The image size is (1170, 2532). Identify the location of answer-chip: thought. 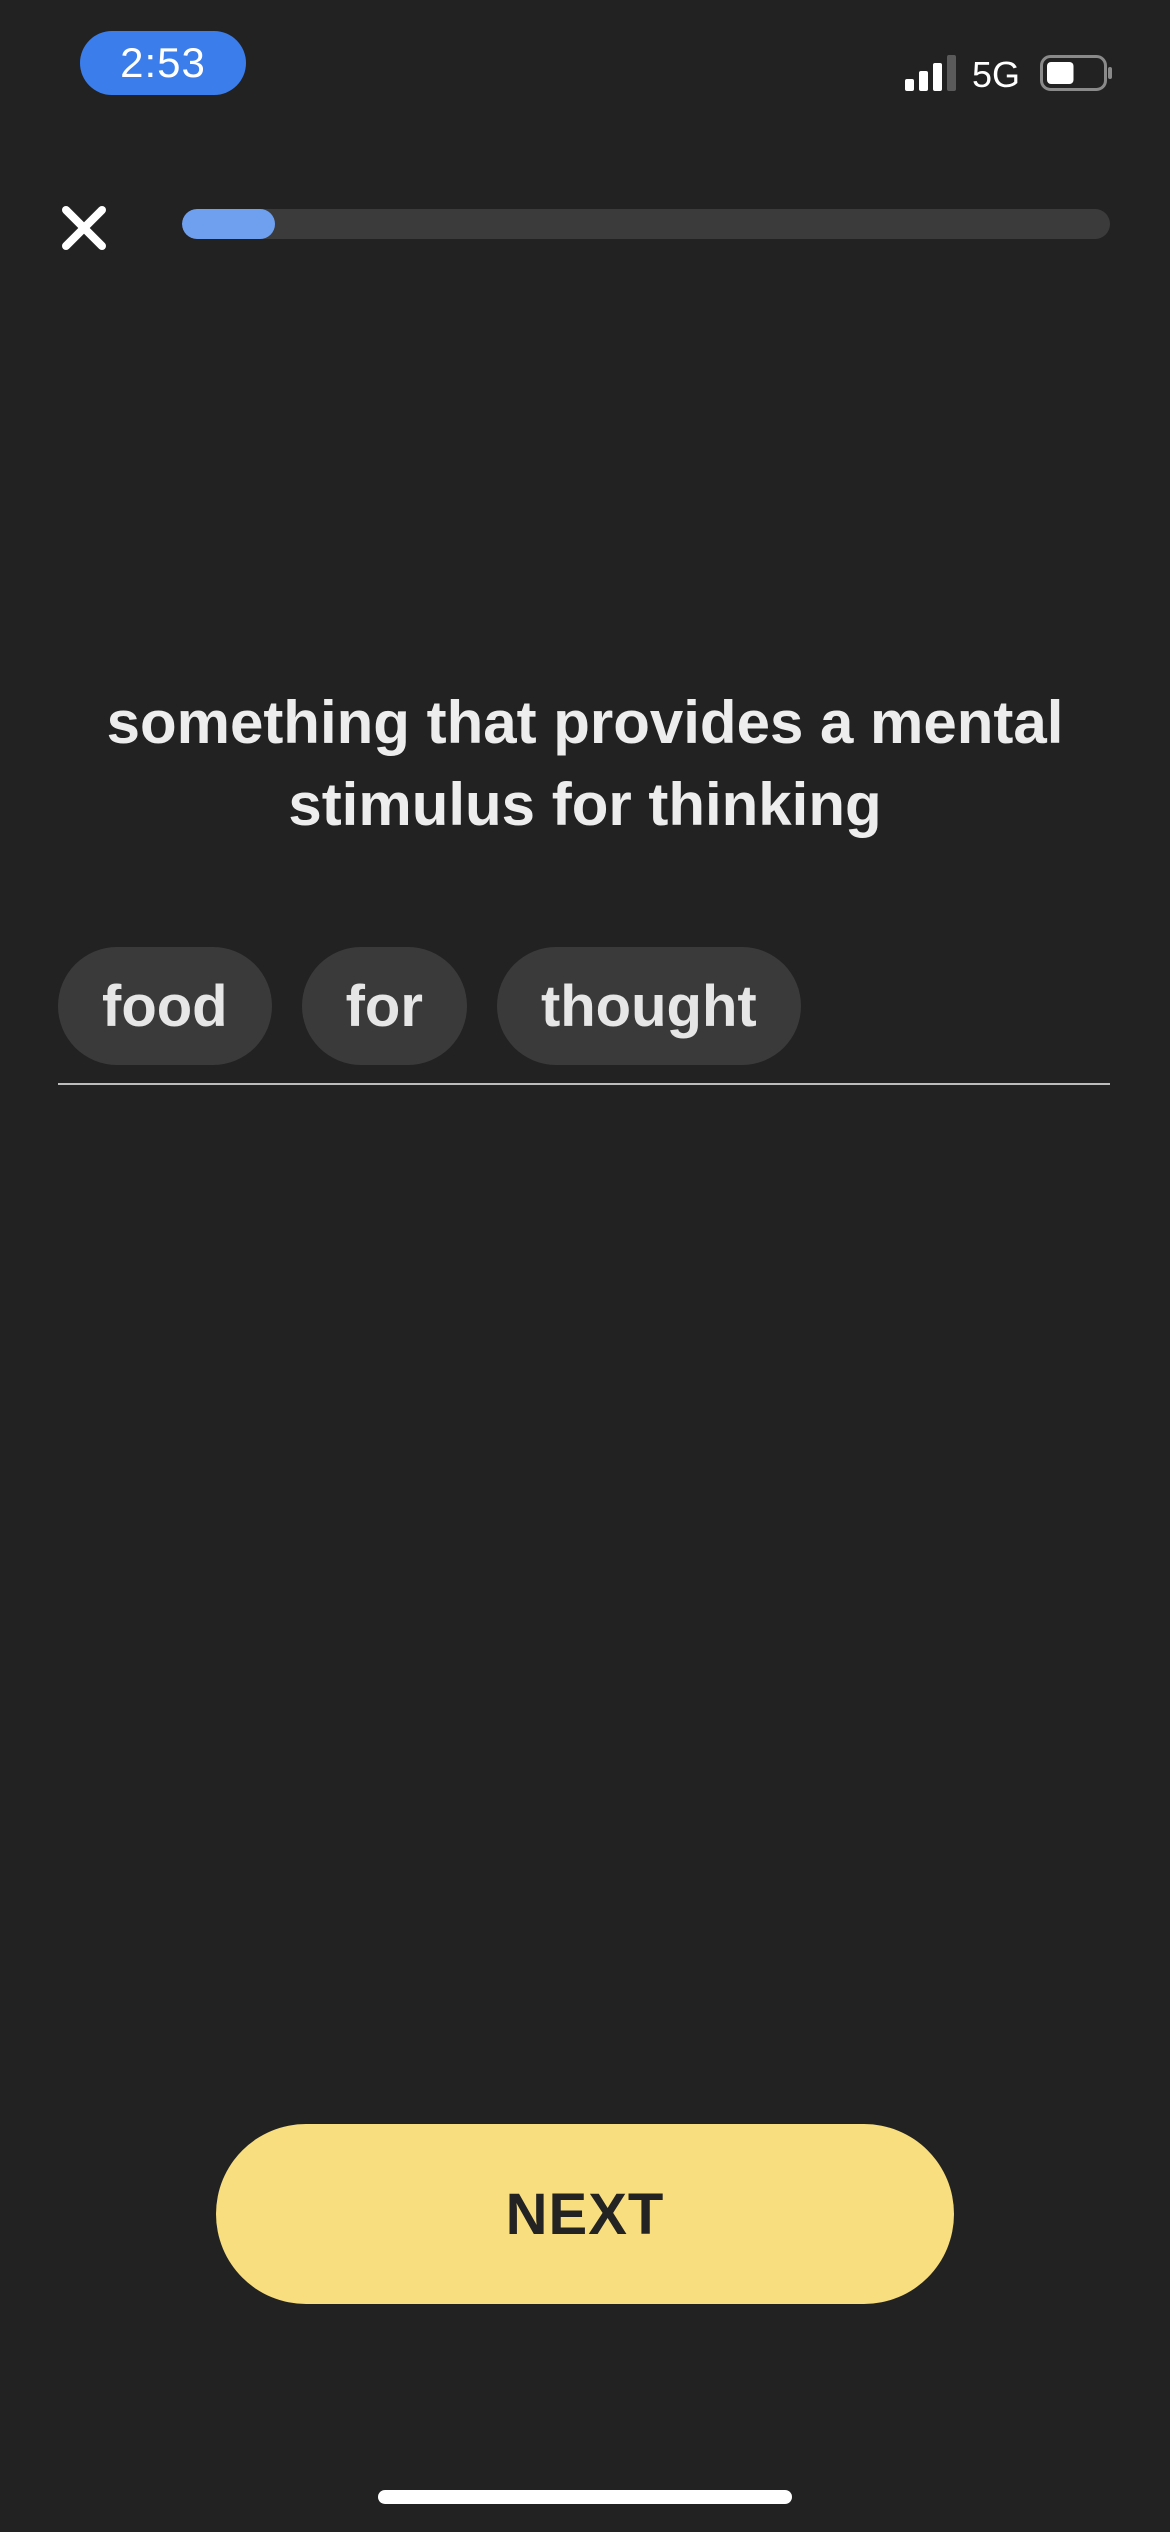
(648, 1006).